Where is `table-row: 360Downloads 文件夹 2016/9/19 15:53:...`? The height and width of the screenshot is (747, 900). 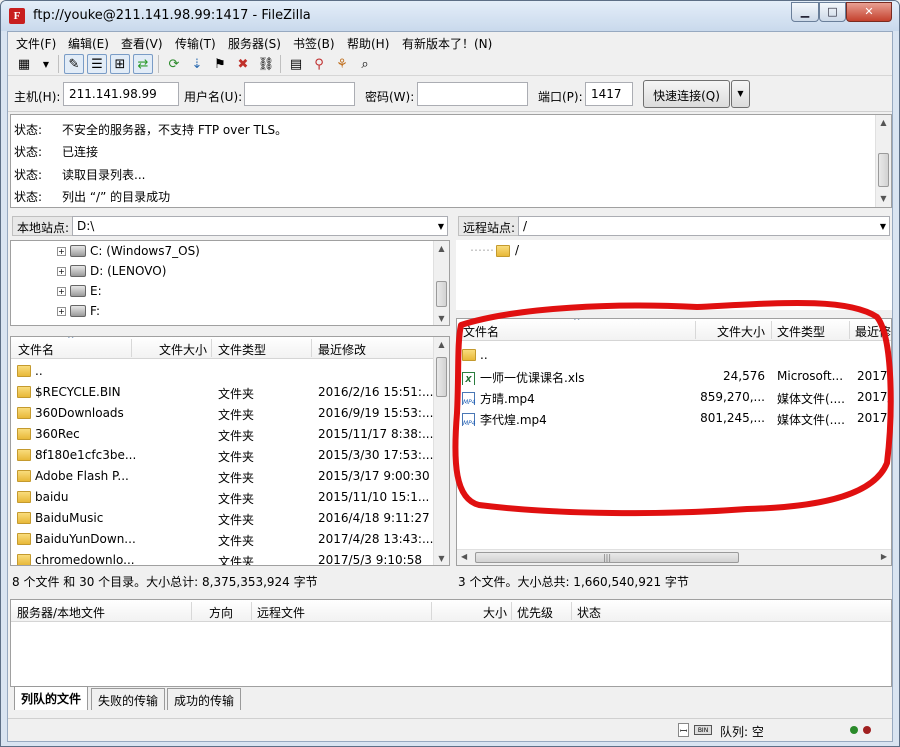
table-row: 360Downloads 文件夹 2016/9/19 15:53:... is located at coordinates (230, 413).